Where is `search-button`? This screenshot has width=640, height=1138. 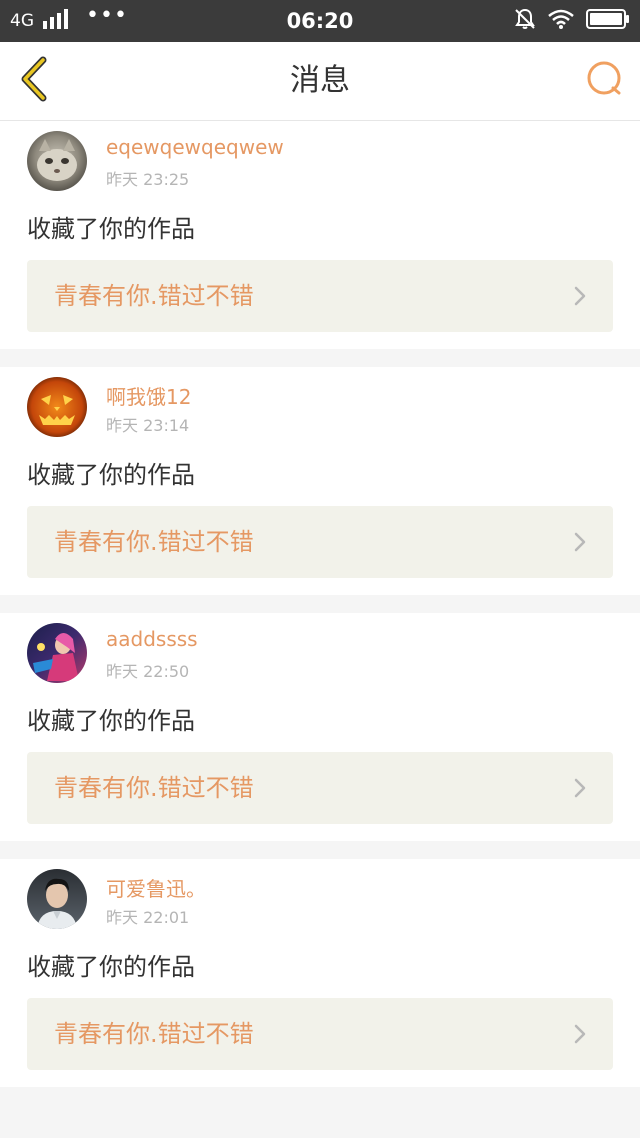 search-button is located at coordinates (605, 81).